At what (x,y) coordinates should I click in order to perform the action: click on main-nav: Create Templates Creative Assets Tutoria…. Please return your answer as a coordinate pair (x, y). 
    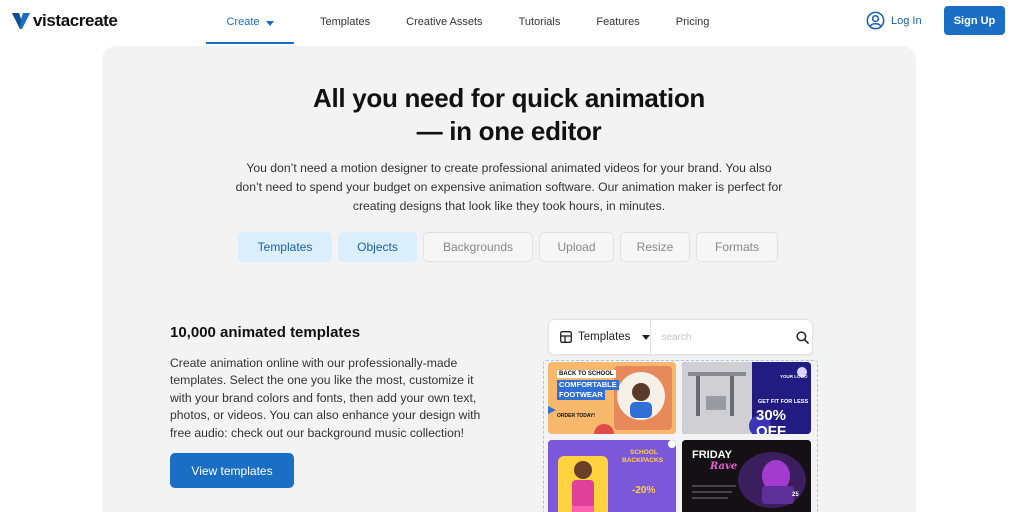
    Looking at the image, I should click on (466, 22).